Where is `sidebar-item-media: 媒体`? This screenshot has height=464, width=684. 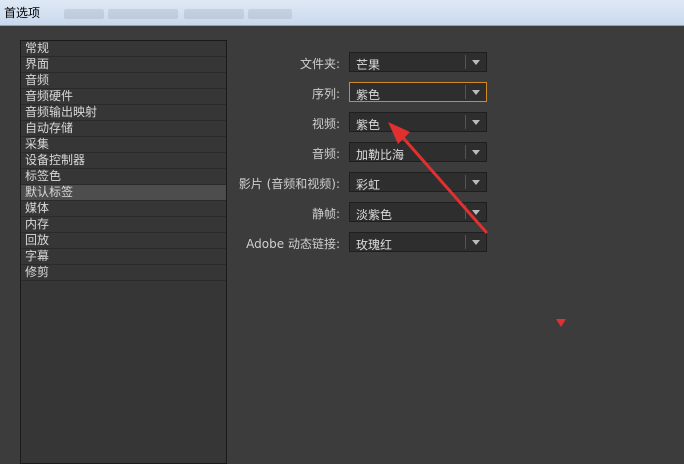
sidebar-item-media: 媒体 is located at coordinates (123, 209).